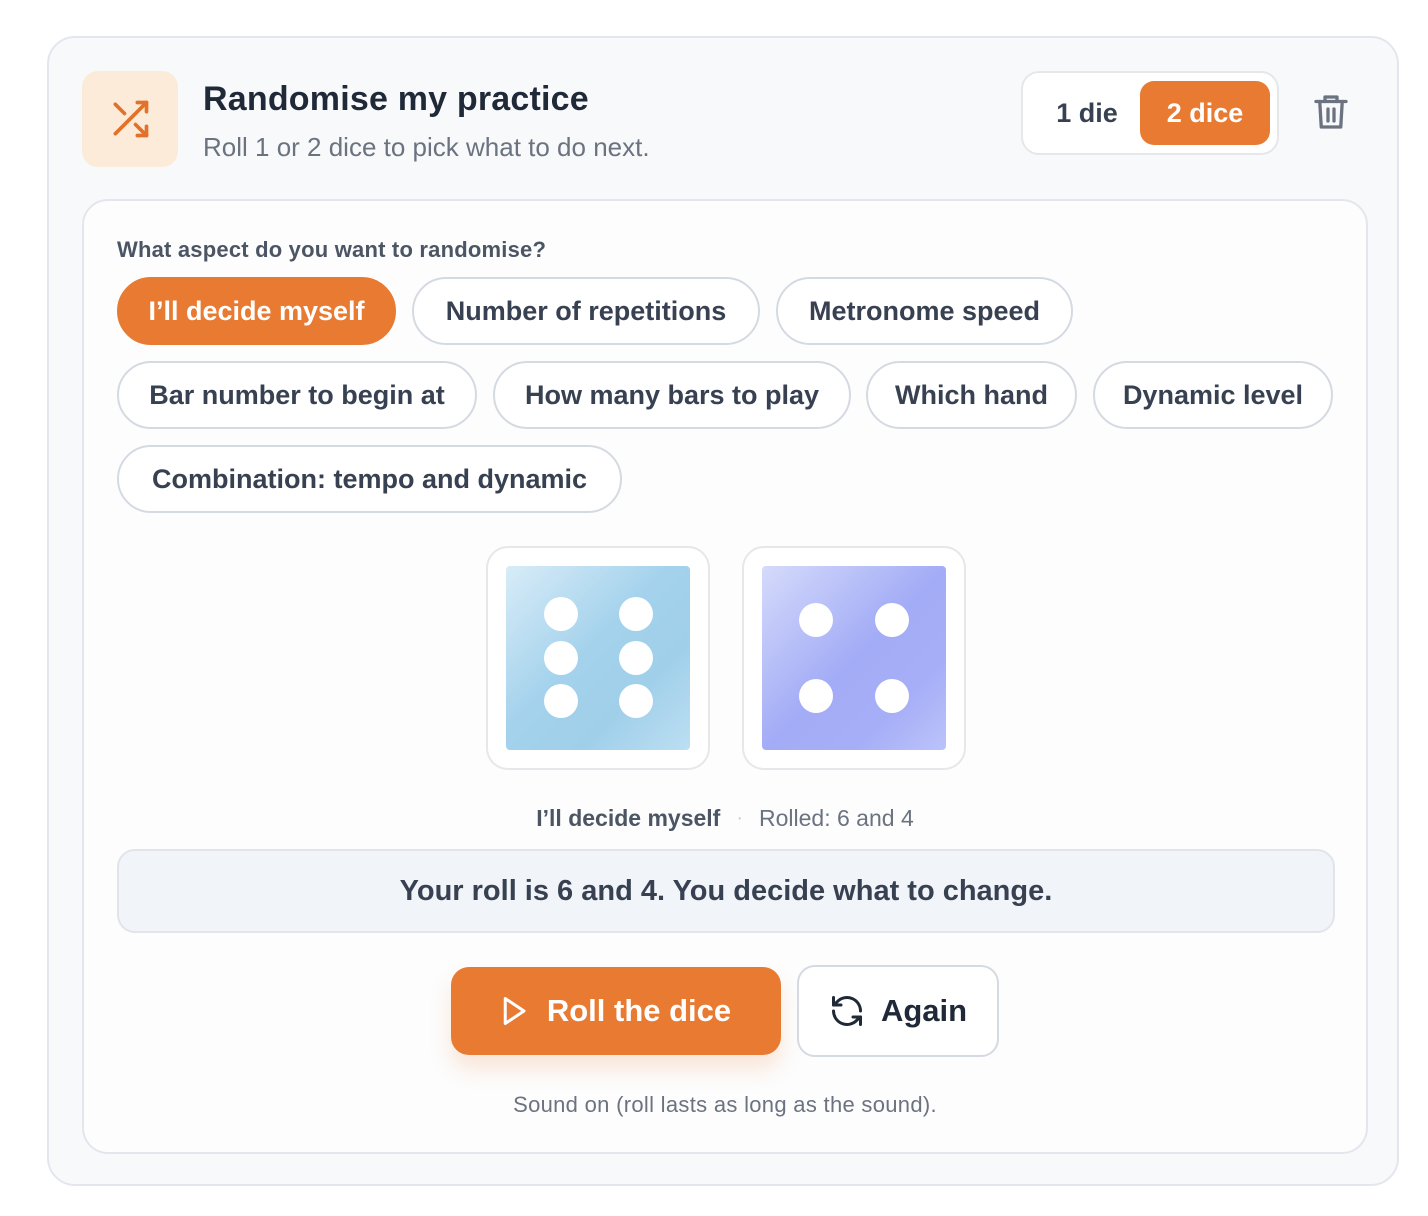 The image size is (1428, 1216). I want to click on two-dice-option: 2 dice, so click(1205, 113).